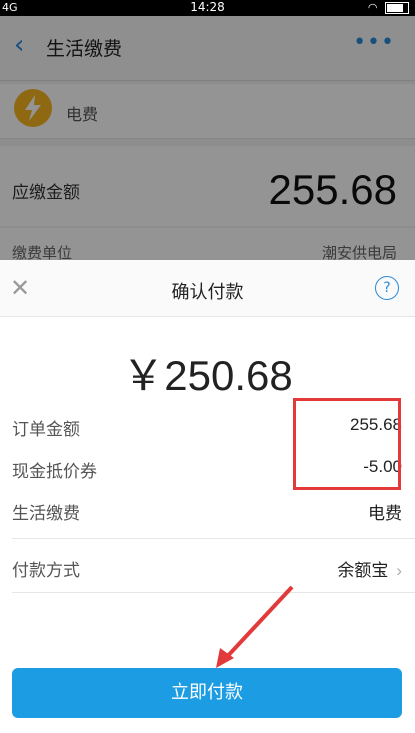 This screenshot has height=733, width=415. I want to click on payment-method-name: 余额宝, so click(363, 570).